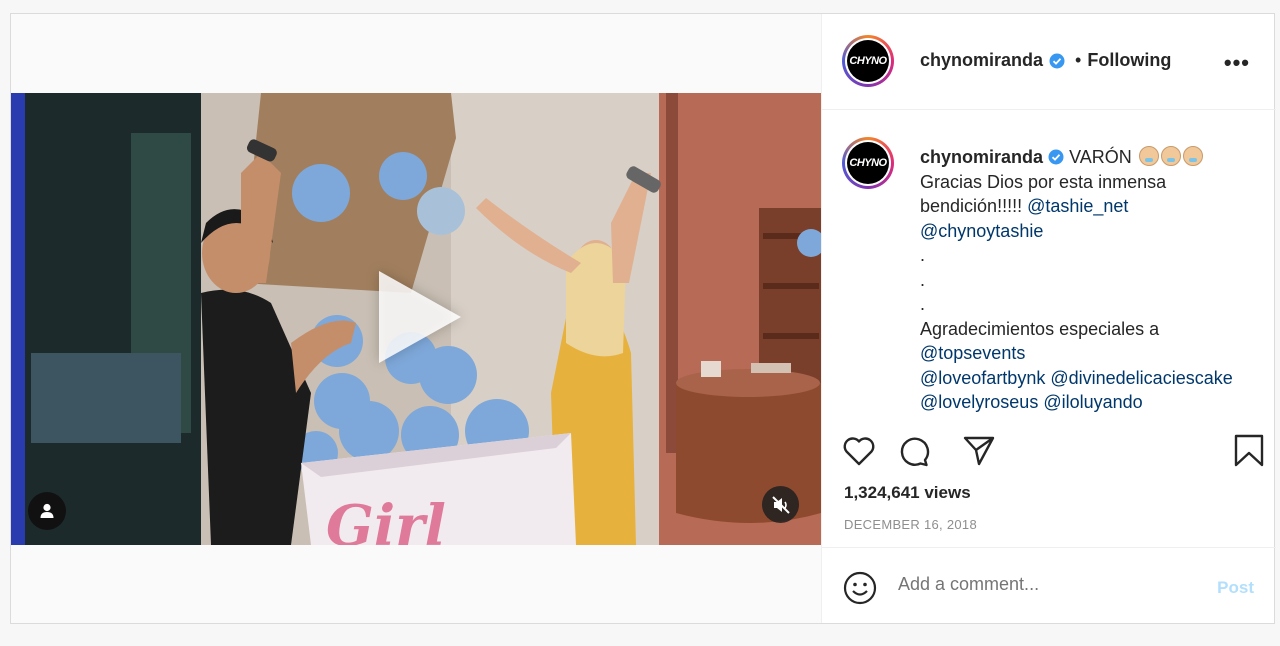  I want to click on view-count: 1,324,641 views, so click(907, 493).